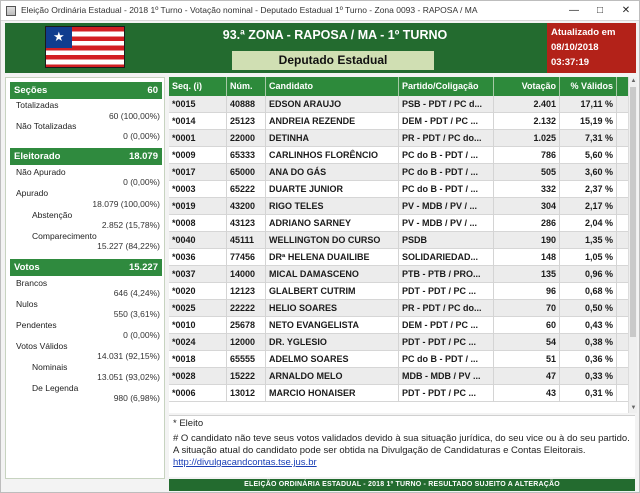 Image resolution: width=640 pixels, height=493 pixels. I want to click on cell-pct: 0,36 %, so click(588, 359).